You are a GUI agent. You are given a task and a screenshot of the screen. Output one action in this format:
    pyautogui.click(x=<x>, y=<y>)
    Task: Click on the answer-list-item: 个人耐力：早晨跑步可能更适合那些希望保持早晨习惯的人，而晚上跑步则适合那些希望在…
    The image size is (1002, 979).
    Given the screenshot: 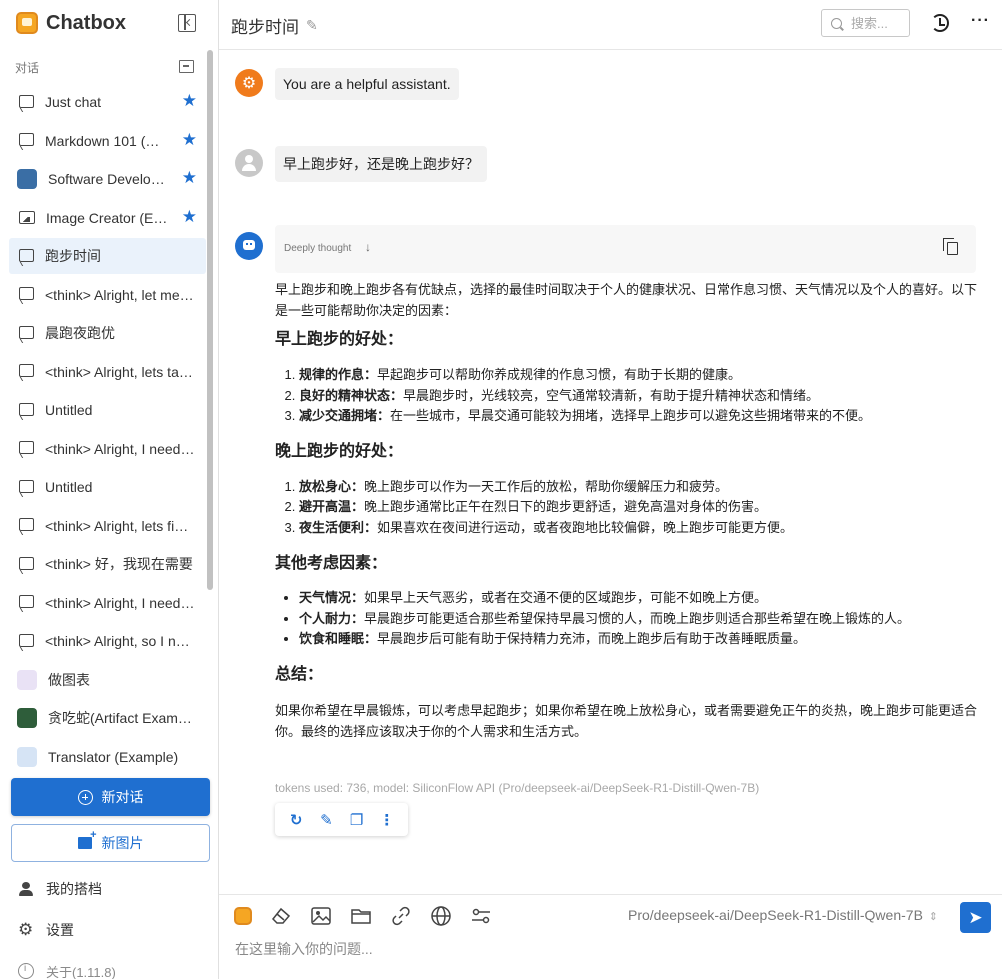 What is the action you would take?
    pyautogui.click(x=639, y=619)
    